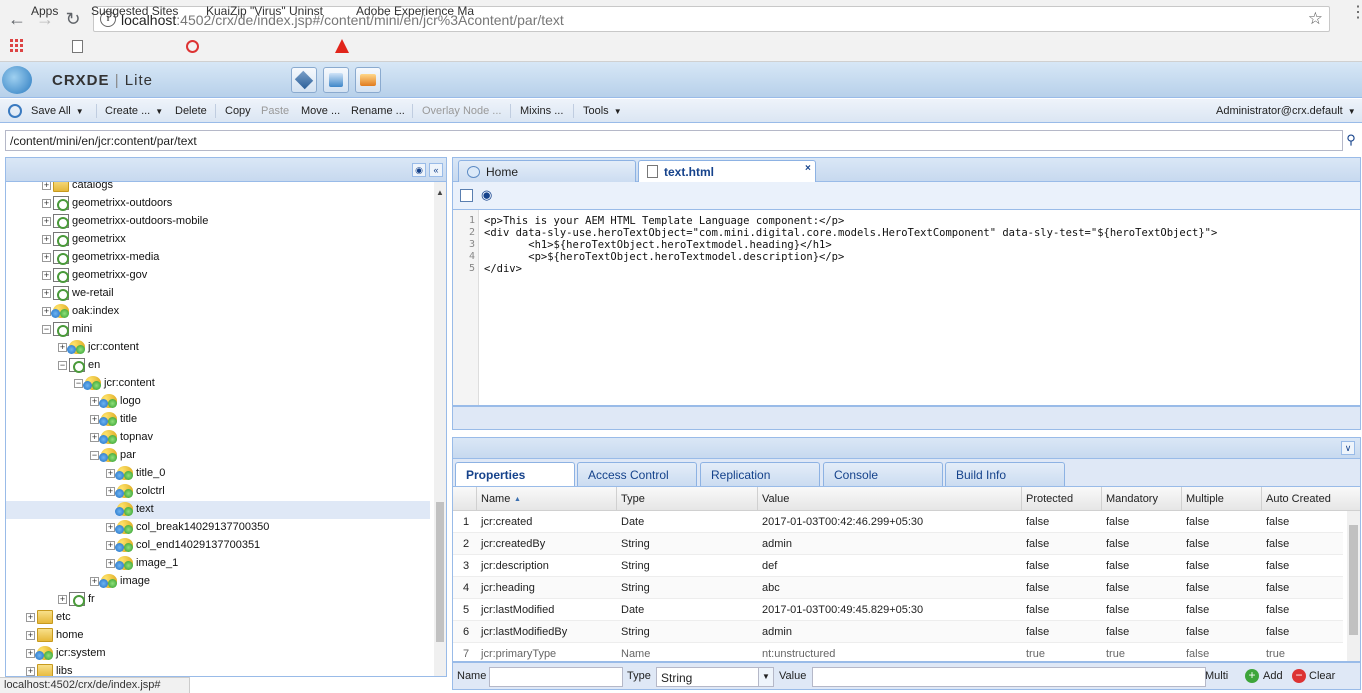 The image size is (1362, 693). What do you see at coordinates (15, 111) in the screenshot?
I see `refresh-icon` at bounding box center [15, 111].